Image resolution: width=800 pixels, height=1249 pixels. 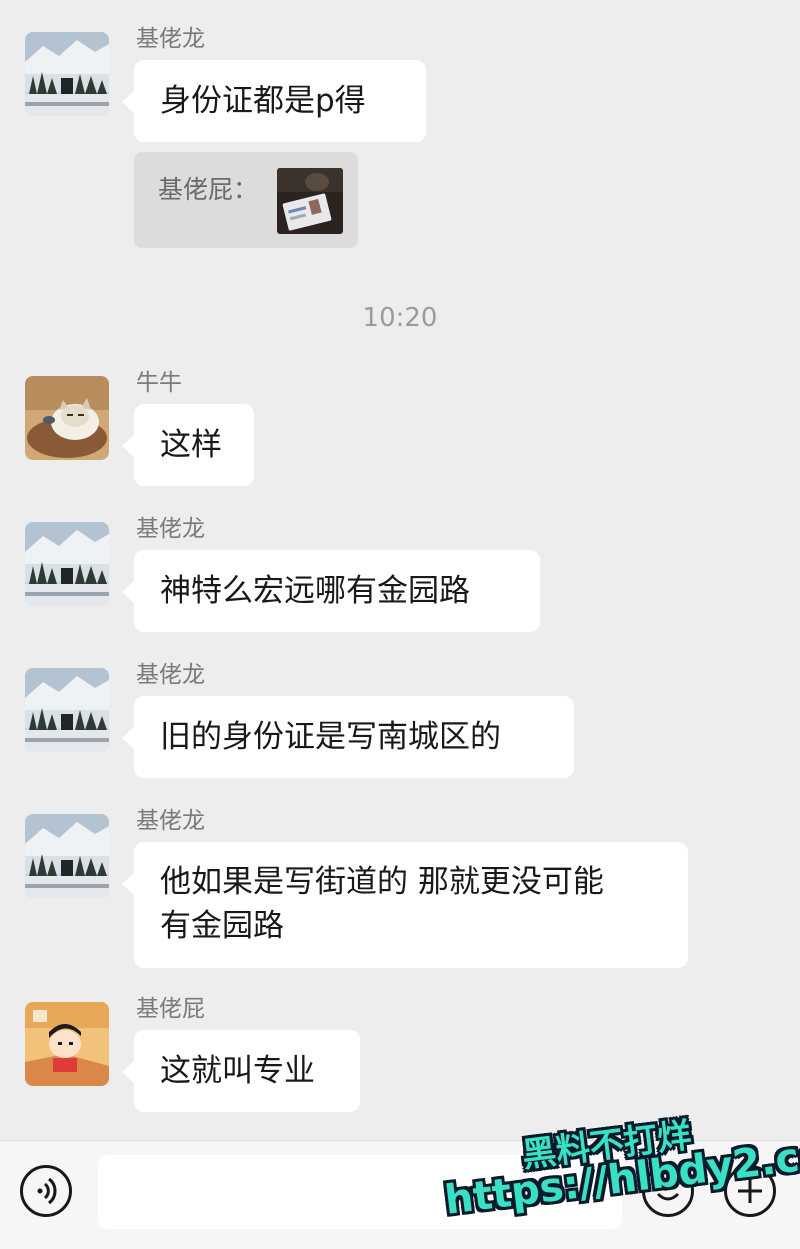 What do you see at coordinates (170, 1009) in the screenshot?
I see `sender-name: 基佬屁` at bounding box center [170, 1009].